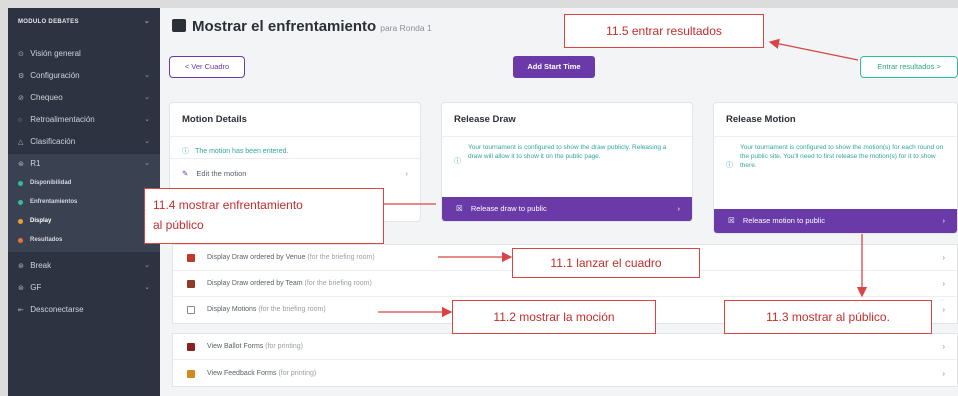 This screenshot has width=958, height=396. Describe the element at coordinates (84, 76) in the screenshot. I see `sidebar-item-configuracion: ⚙ Configuración ⌄` at that location.